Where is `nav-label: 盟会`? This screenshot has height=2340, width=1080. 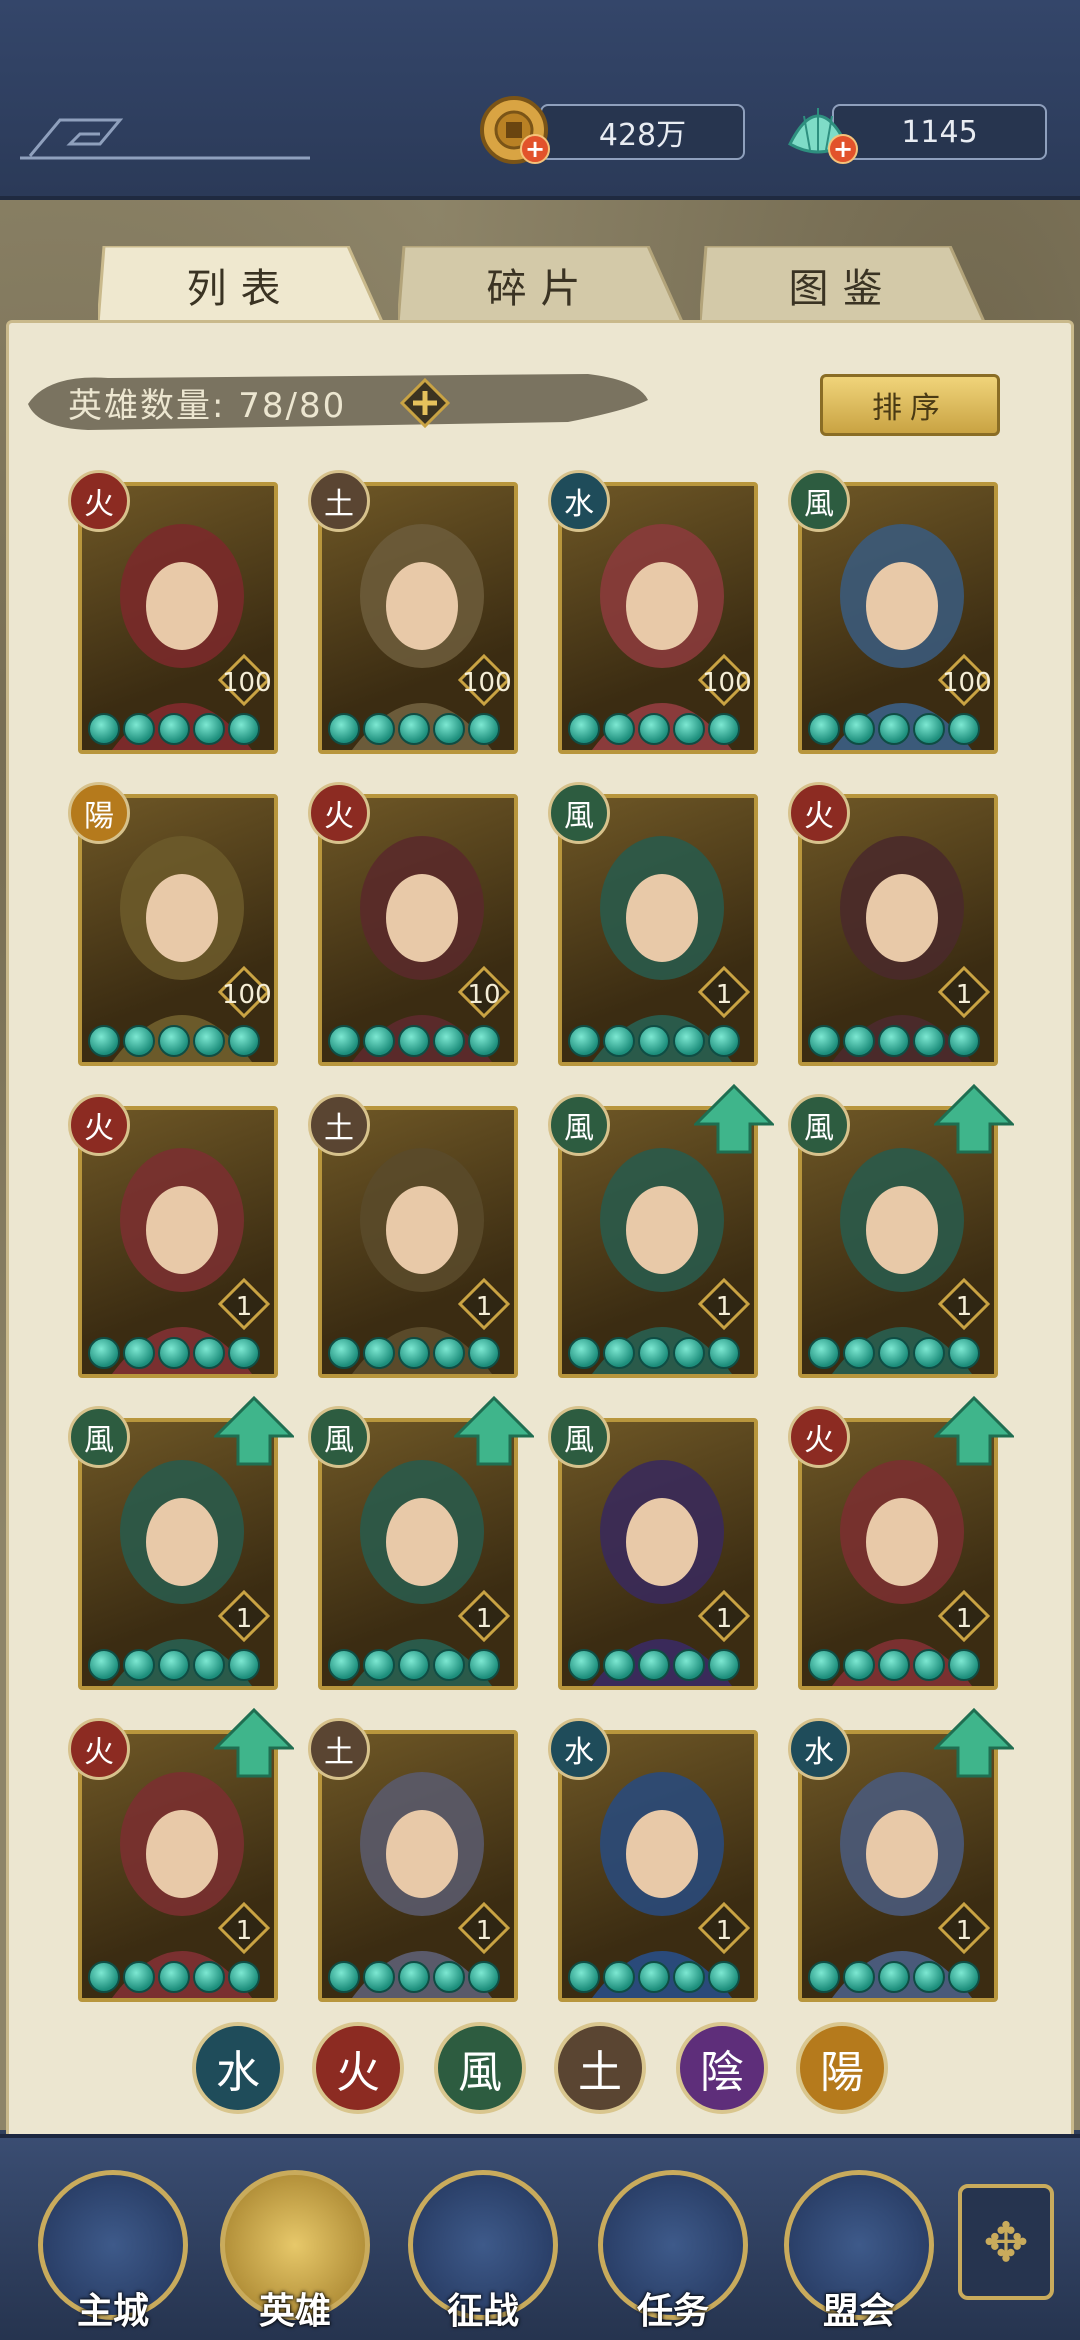 nav-label: 盟会 is located at coordinates (858, 2311).